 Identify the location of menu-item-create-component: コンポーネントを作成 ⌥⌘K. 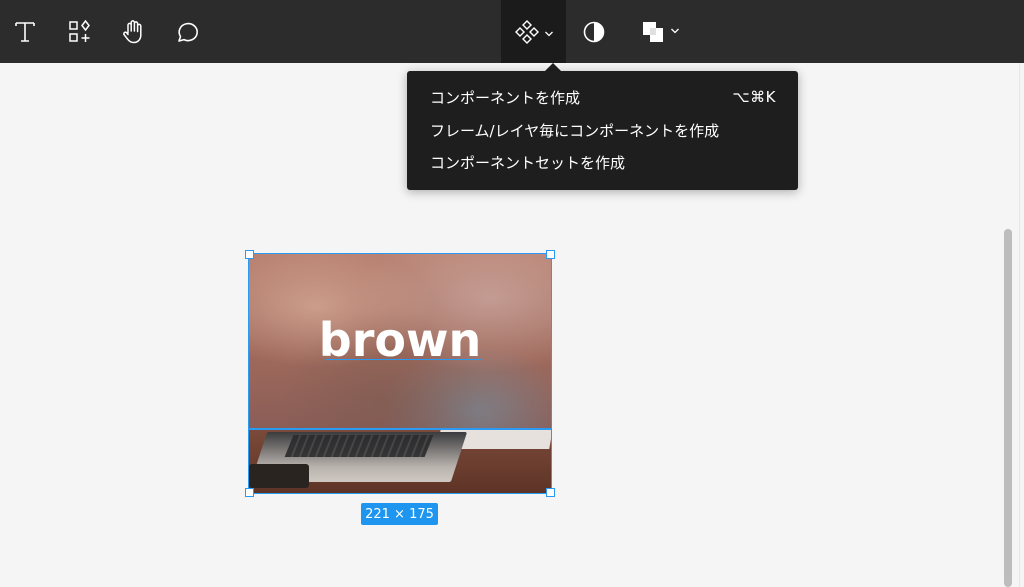
(602, 97).